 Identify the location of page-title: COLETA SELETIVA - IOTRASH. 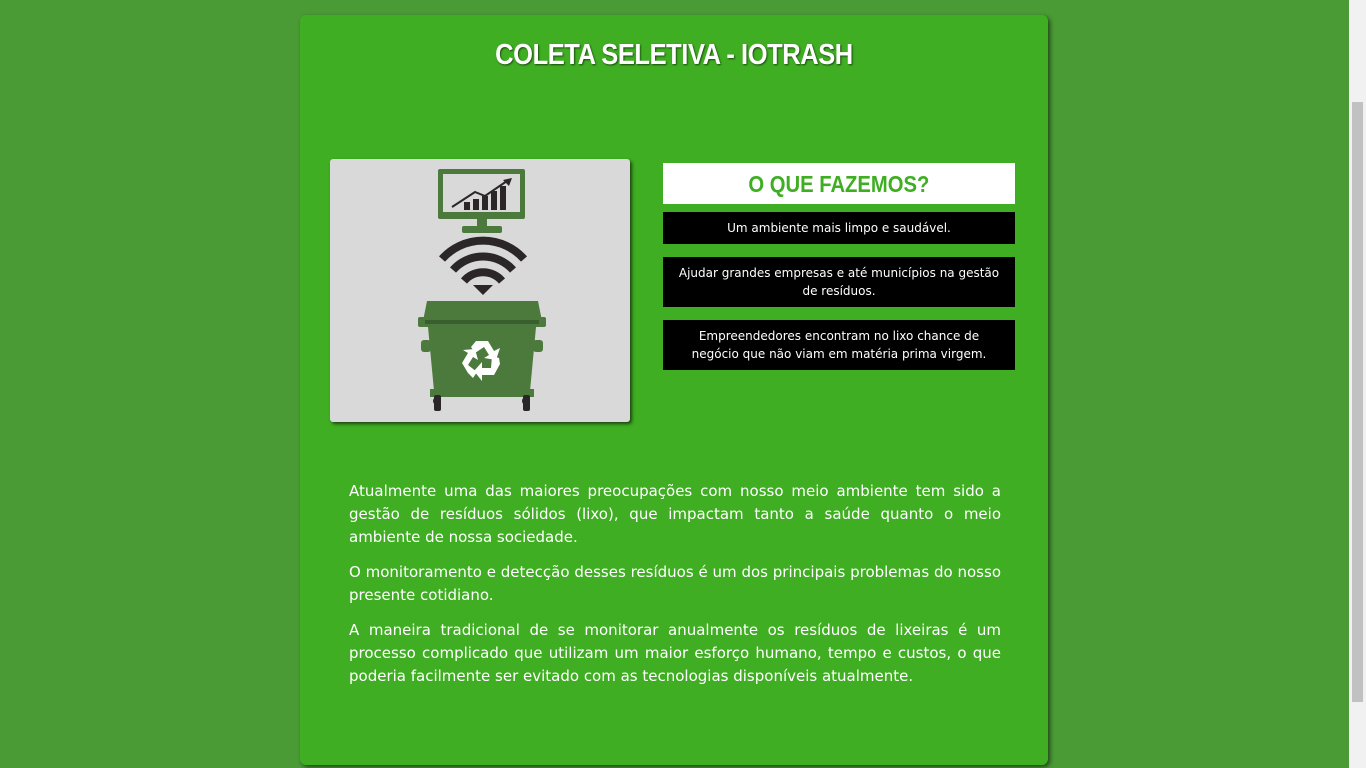
(674, 55).